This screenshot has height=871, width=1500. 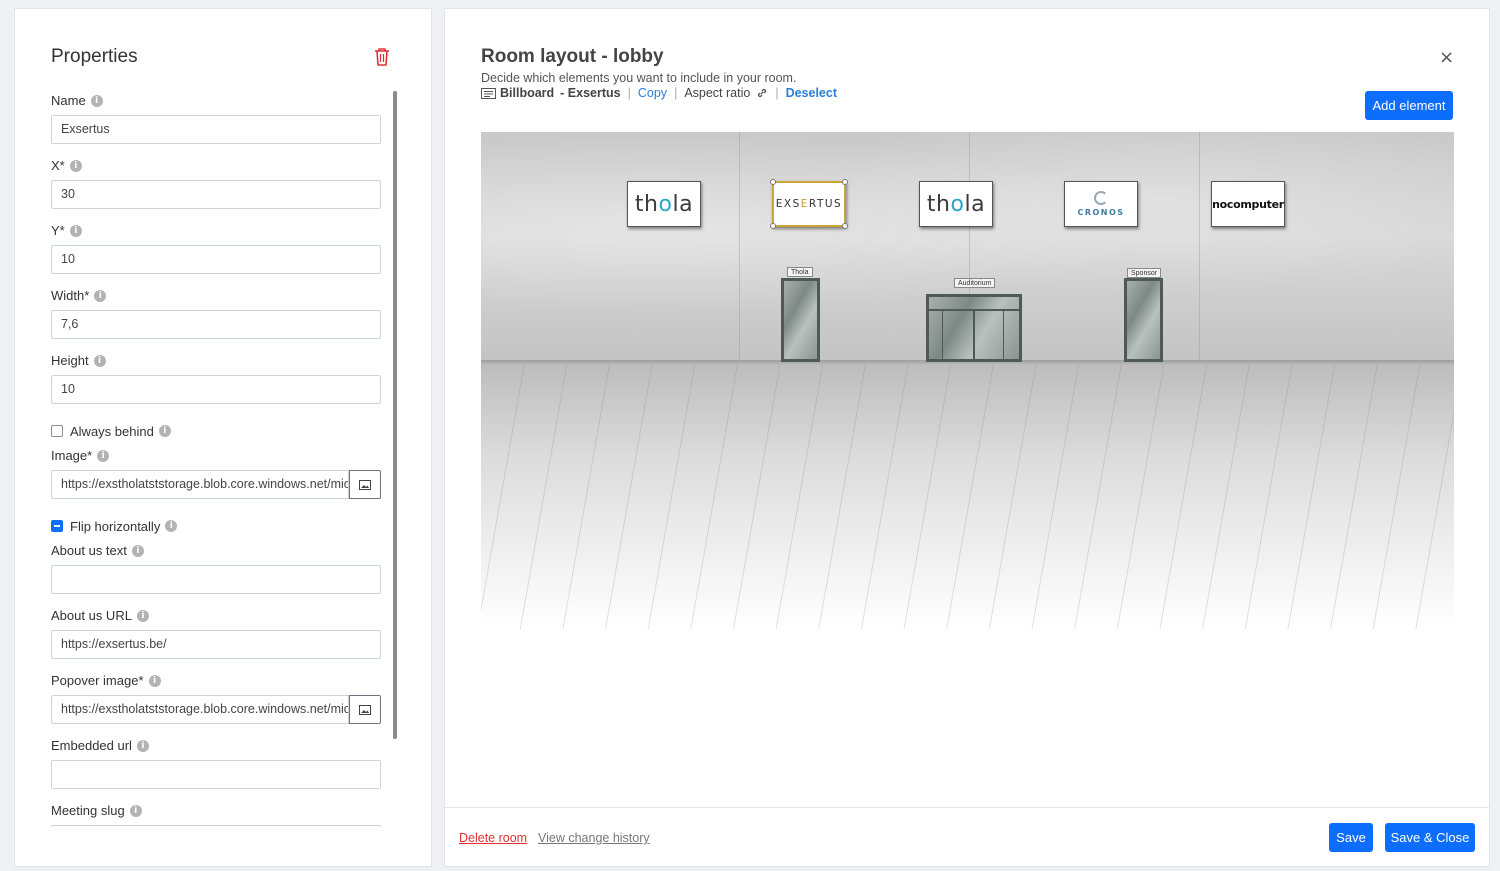 I want to click on about-url-input: https://exsertus.be/, so click(x=216, y=644).